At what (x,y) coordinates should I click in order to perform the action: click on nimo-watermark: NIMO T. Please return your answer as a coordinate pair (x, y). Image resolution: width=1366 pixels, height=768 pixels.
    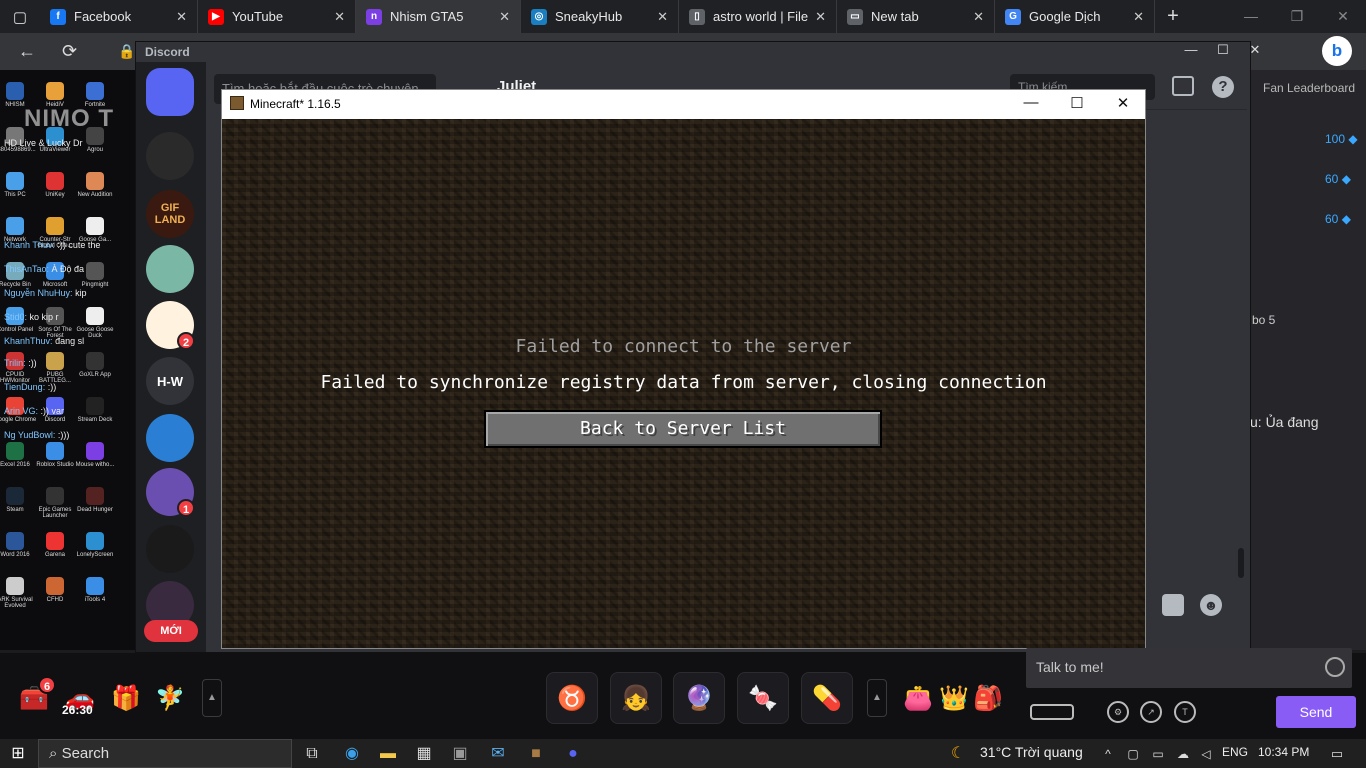
    Looking at the image, I should click on (69, 118).